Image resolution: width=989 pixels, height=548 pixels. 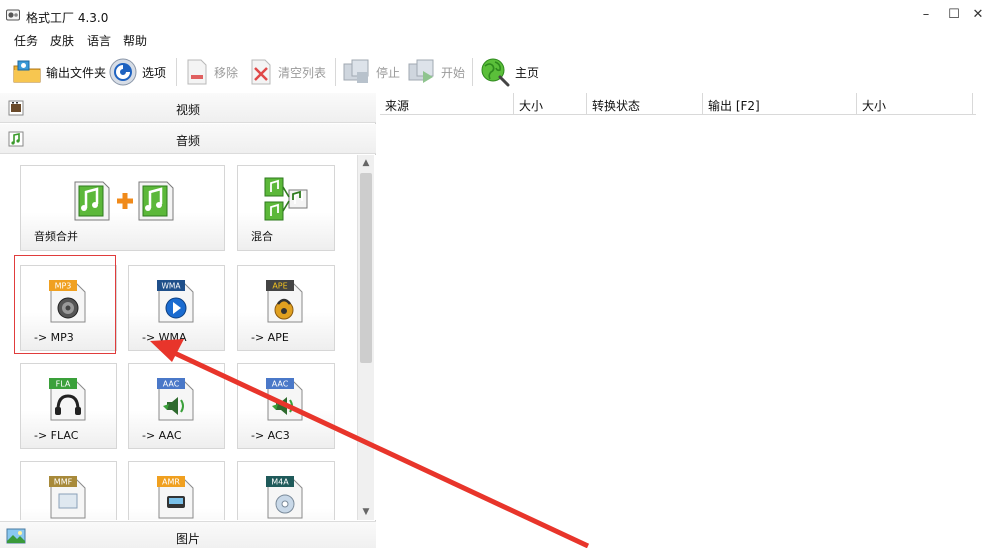 I want to click on column-size: 大小, so click(x=550, y=104).